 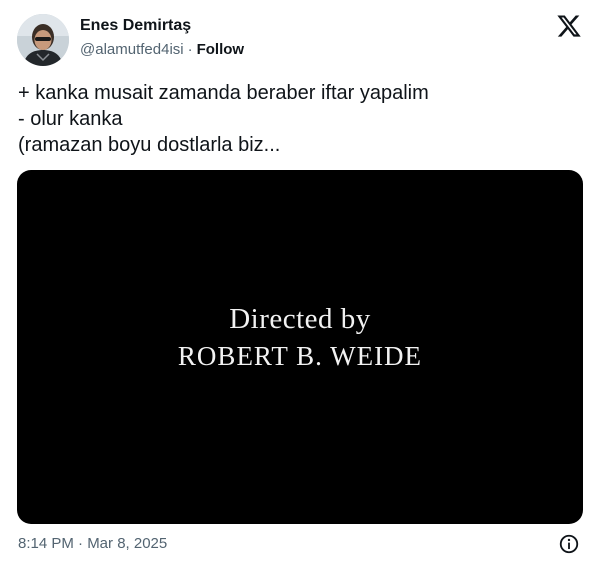 What do you see at coordinates (300, 356) in the screenshot?
I see `media-credit-name: ROBERT B. WEIDE` at bounding box center [300, 356].